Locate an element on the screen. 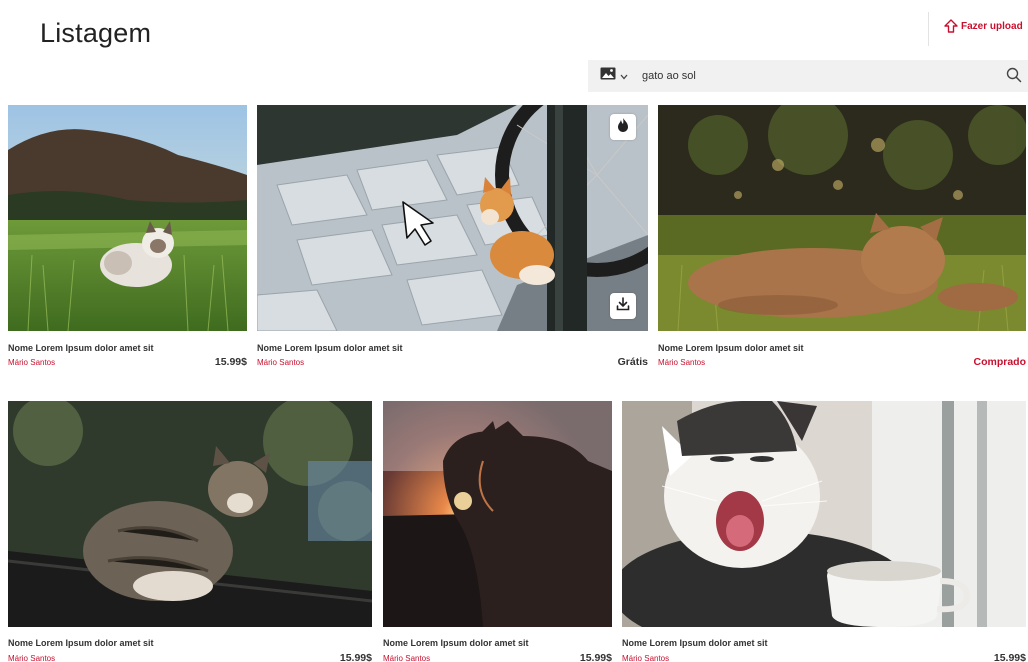 This screenshot has height=662, width=1028. item-price: Grátis is located at coordinates (632, 362).